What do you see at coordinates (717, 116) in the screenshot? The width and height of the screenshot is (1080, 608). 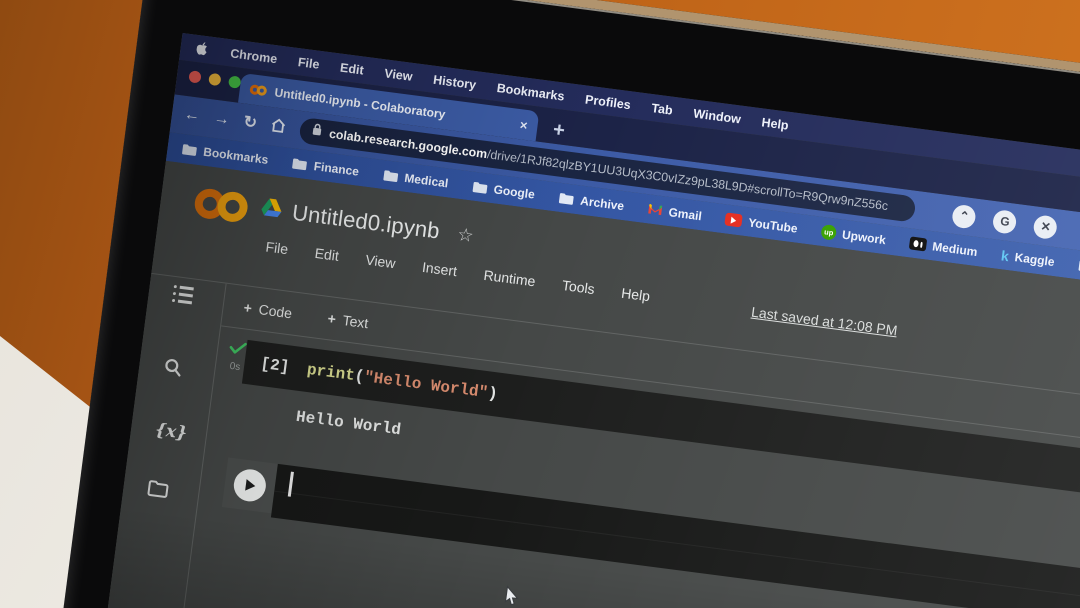 I see `menu-item-window: Window` at bounding box center [717, 116].